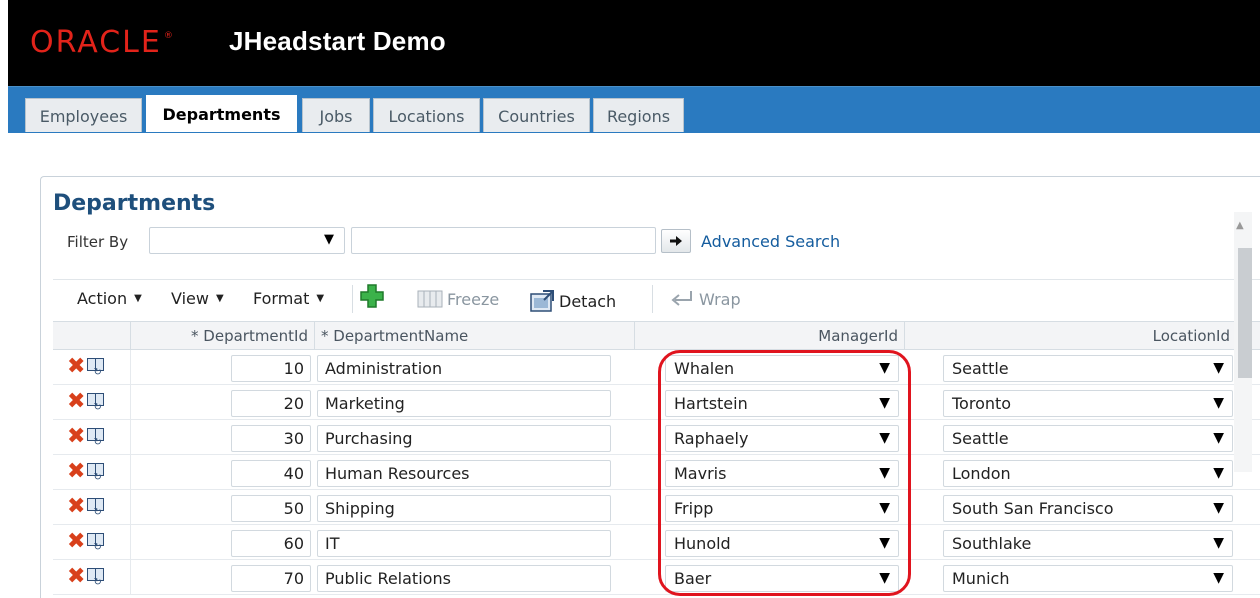 The height and width of the screenshot is (598, 1260). What do you see at coordinates (782, 403) in the screenshot?
I see `manager-select: Hartstein ▼` at bounding box center [782, 403].